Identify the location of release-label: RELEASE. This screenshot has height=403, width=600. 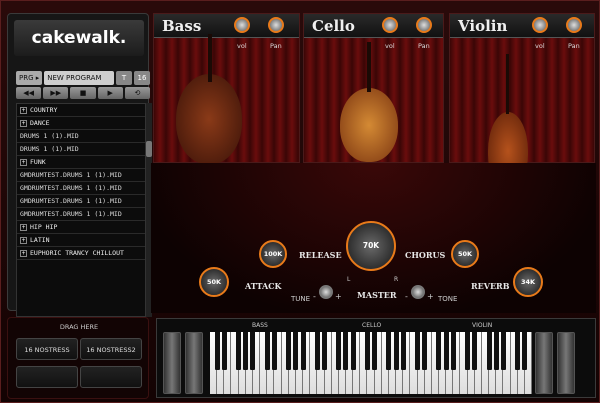
(320, 255).